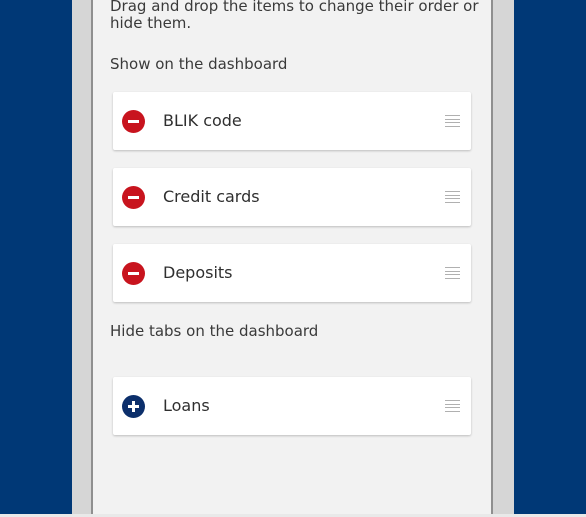 This screenshot has width=586, height=517. What do you see at coordinates (186, 405) in the screenshot?
I see `item-label: Loans` at bounding box center [186, 405].